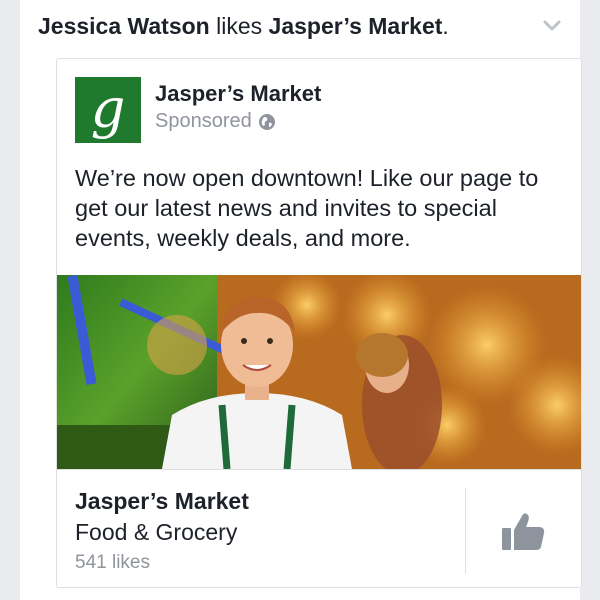 Image resolution: width=600 pixels, height=600 pixels. I want to click on page-logo: g, so click(108, 110).